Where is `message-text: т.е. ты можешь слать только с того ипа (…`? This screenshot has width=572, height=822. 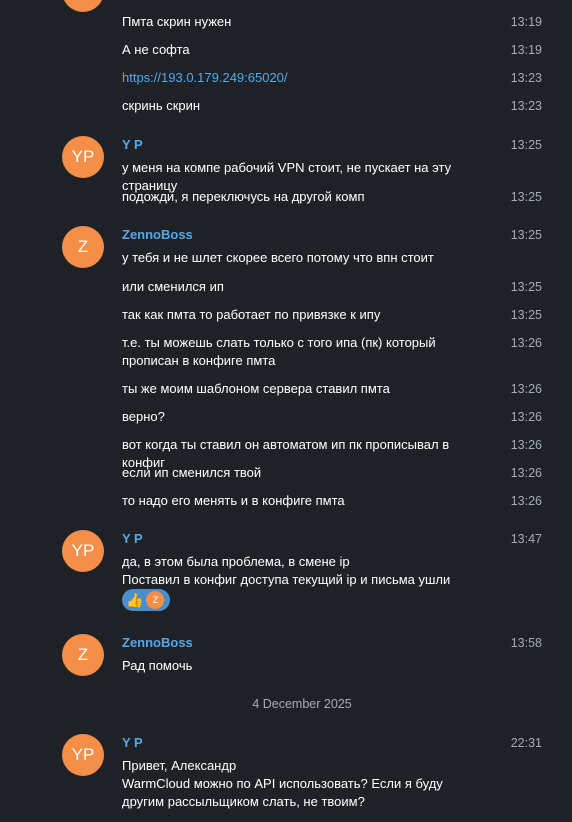 message-text: т.е. ты можешь слать только с того ипа (… is located at coordinates (279, 351).